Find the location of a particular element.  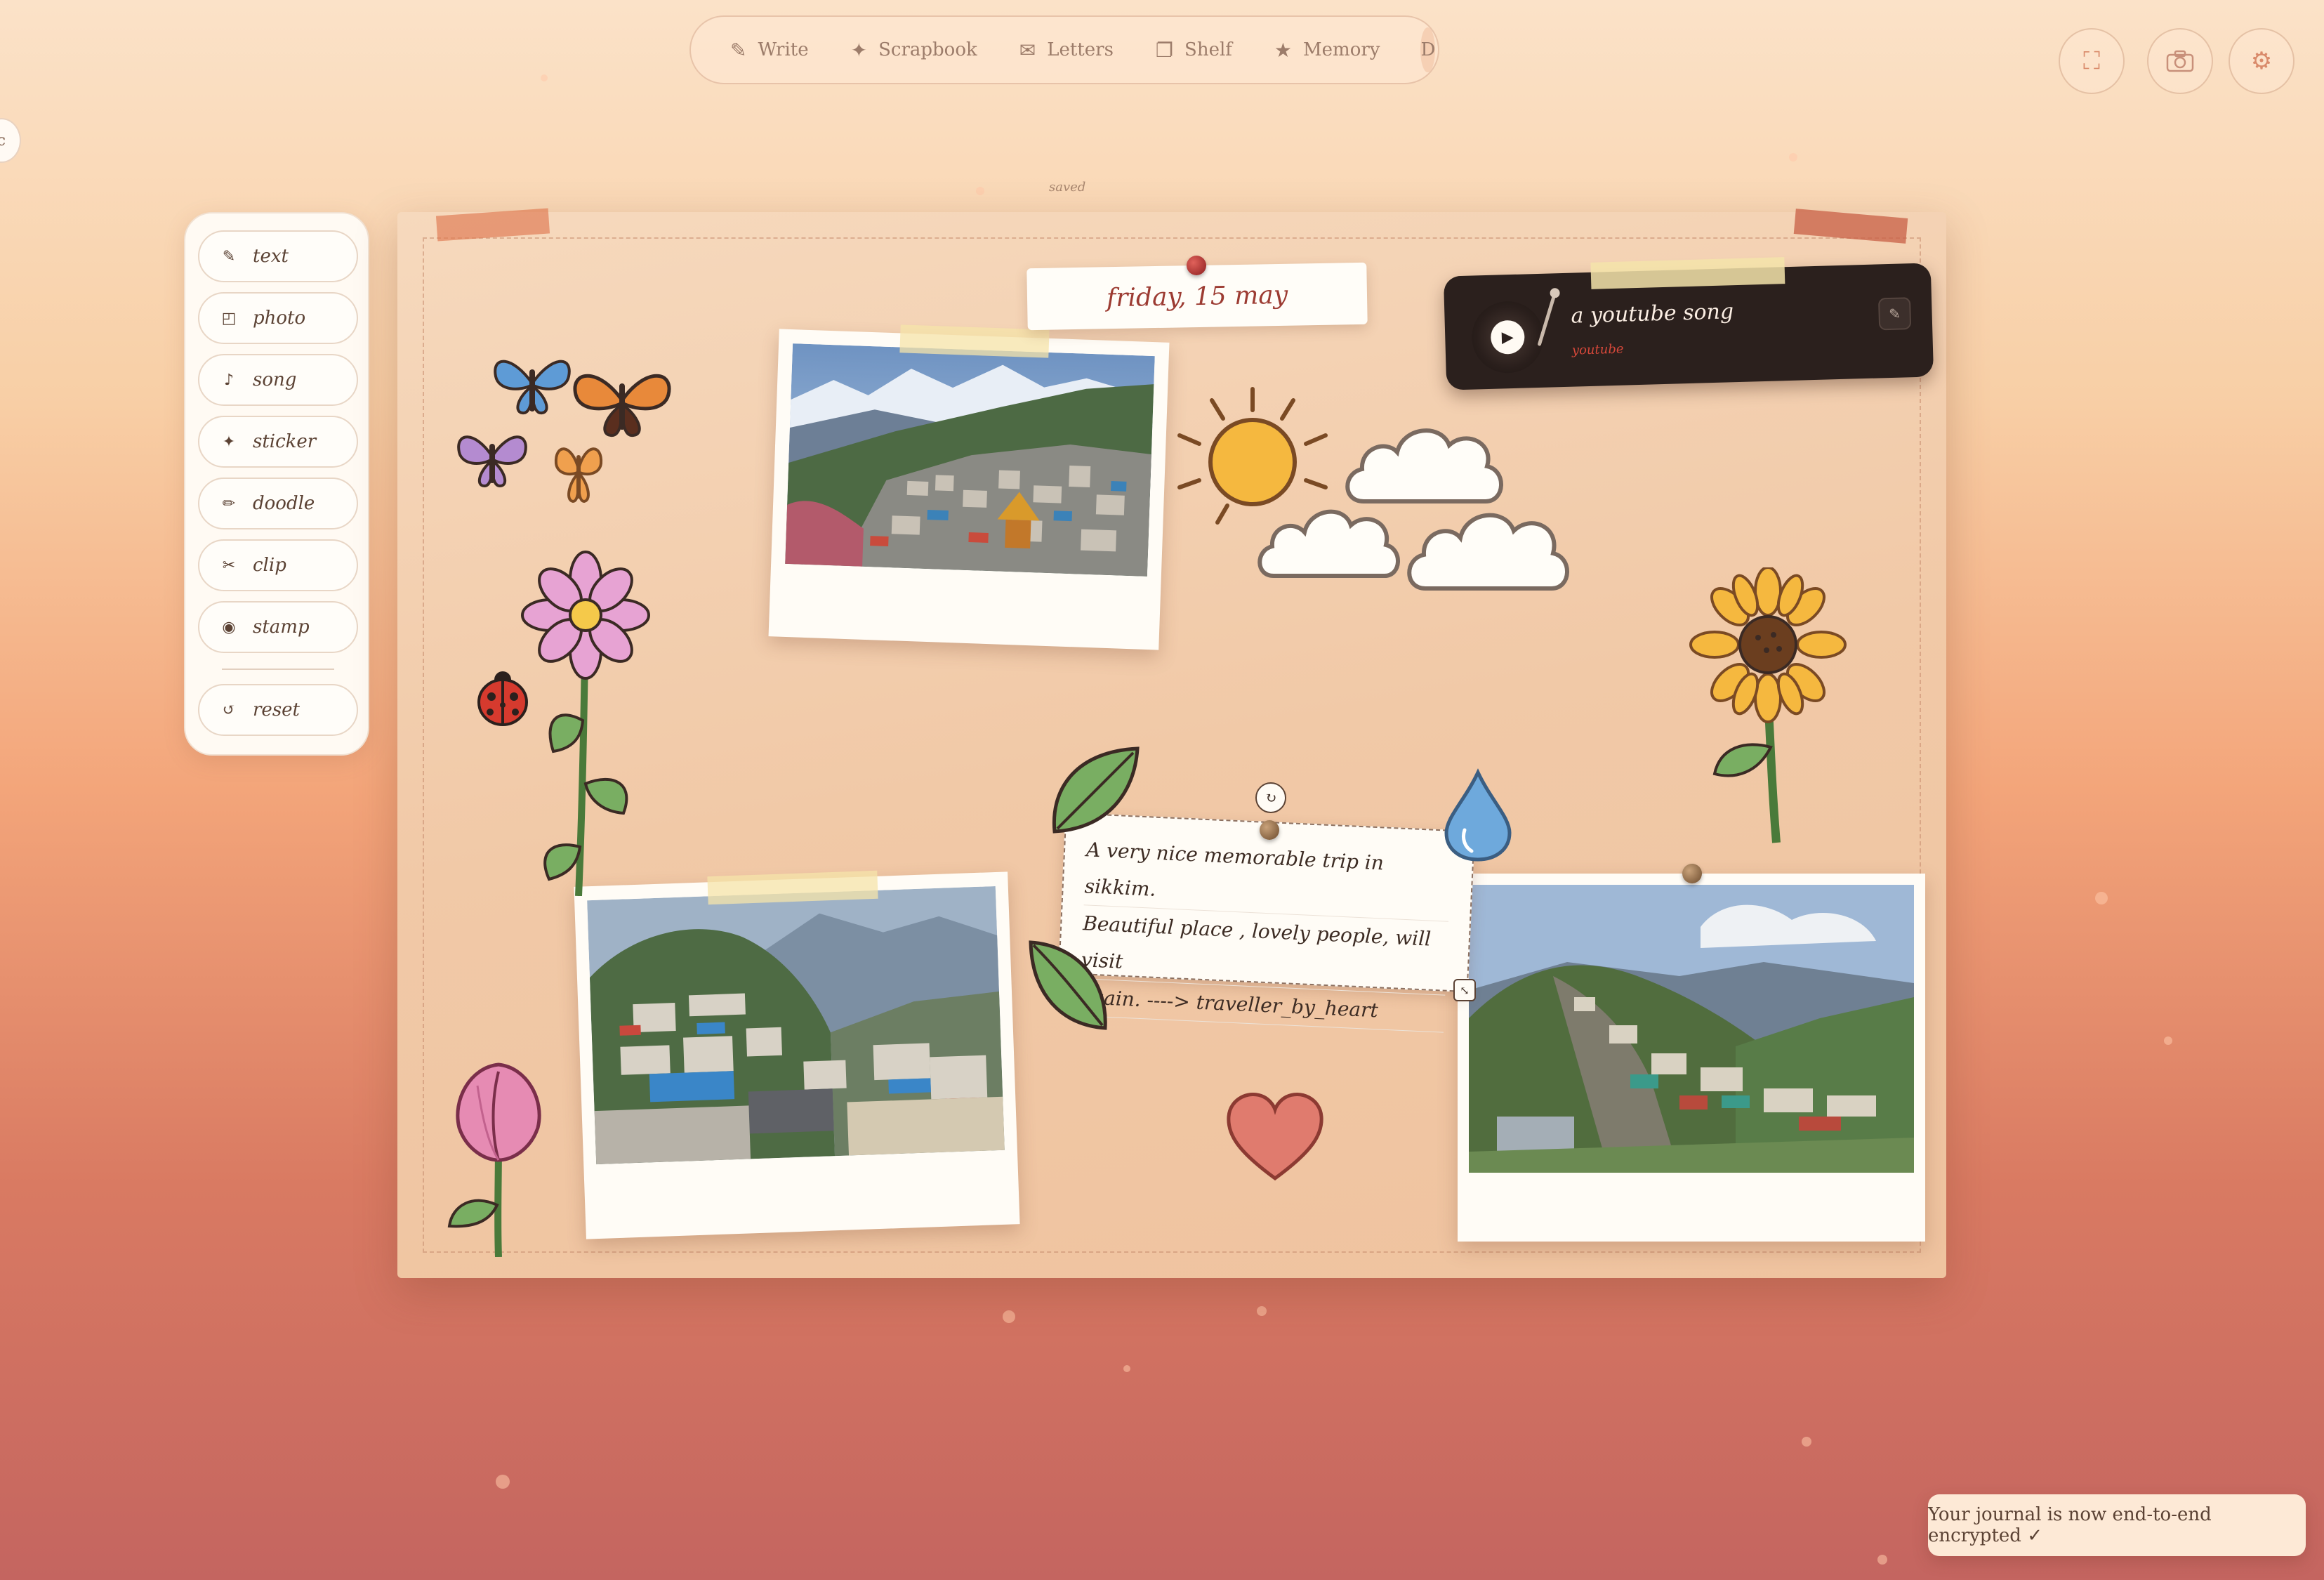

fullscreen-icon: ⛶ is located at coordinates (2091, 61).